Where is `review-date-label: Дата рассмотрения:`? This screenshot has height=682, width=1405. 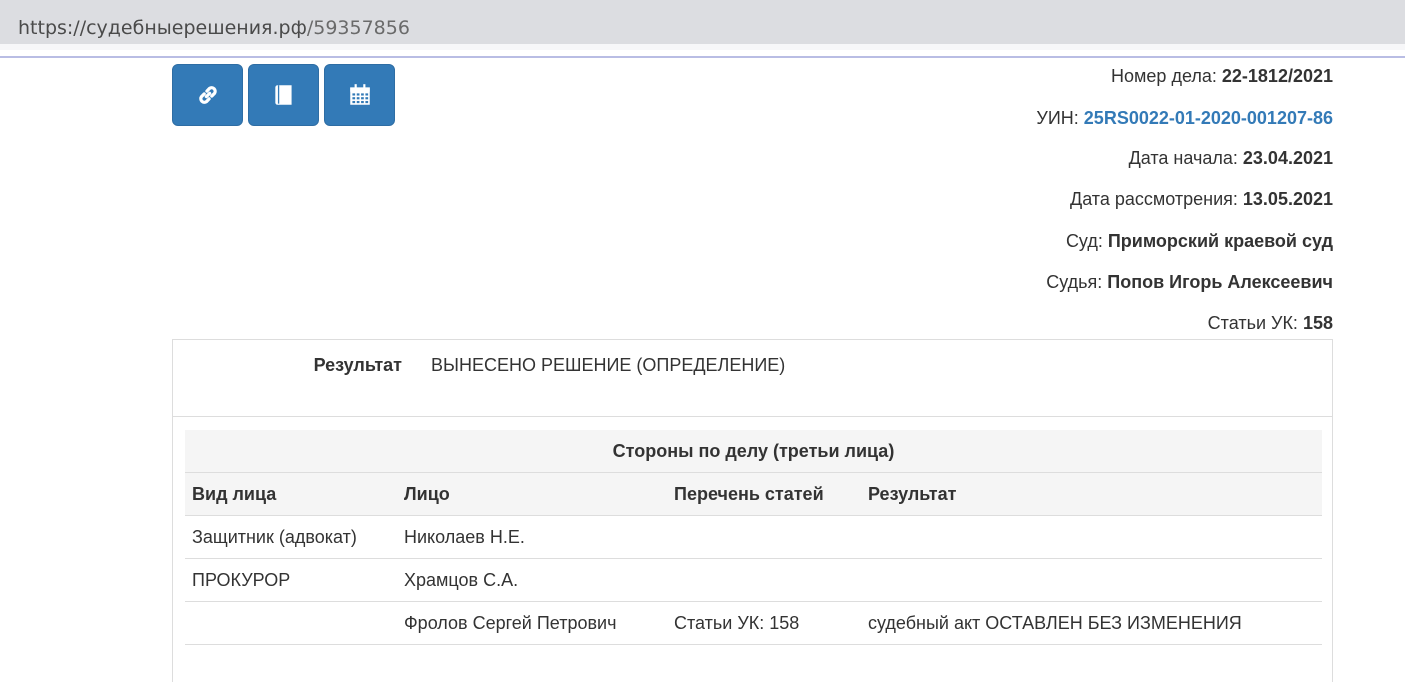 review-date-label: Дата рассмотрения: is located at coordinates (1154, 199).